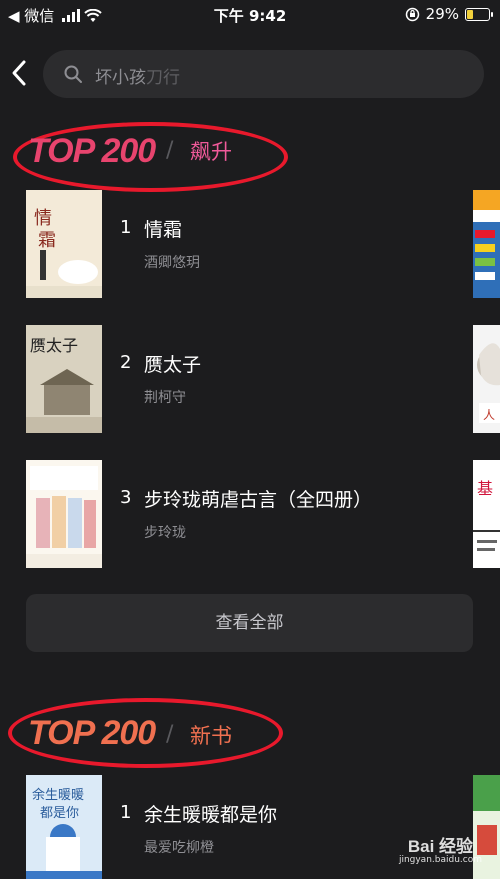 The width and height of the screenshot is (500, 879). Describe the element at coordinates (249, 623) in the screenshot. I see `view-all-button: 查看全部` at that location.